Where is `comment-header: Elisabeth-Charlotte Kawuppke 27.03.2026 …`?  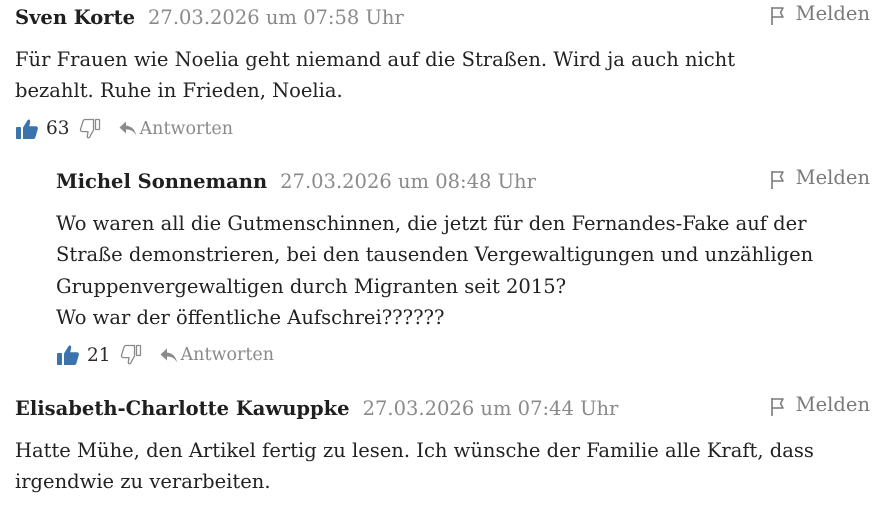
comment-header: Elisabeth-Charlotte Kawuppke 27.03.2026 … is located at coordinates (442, 406).